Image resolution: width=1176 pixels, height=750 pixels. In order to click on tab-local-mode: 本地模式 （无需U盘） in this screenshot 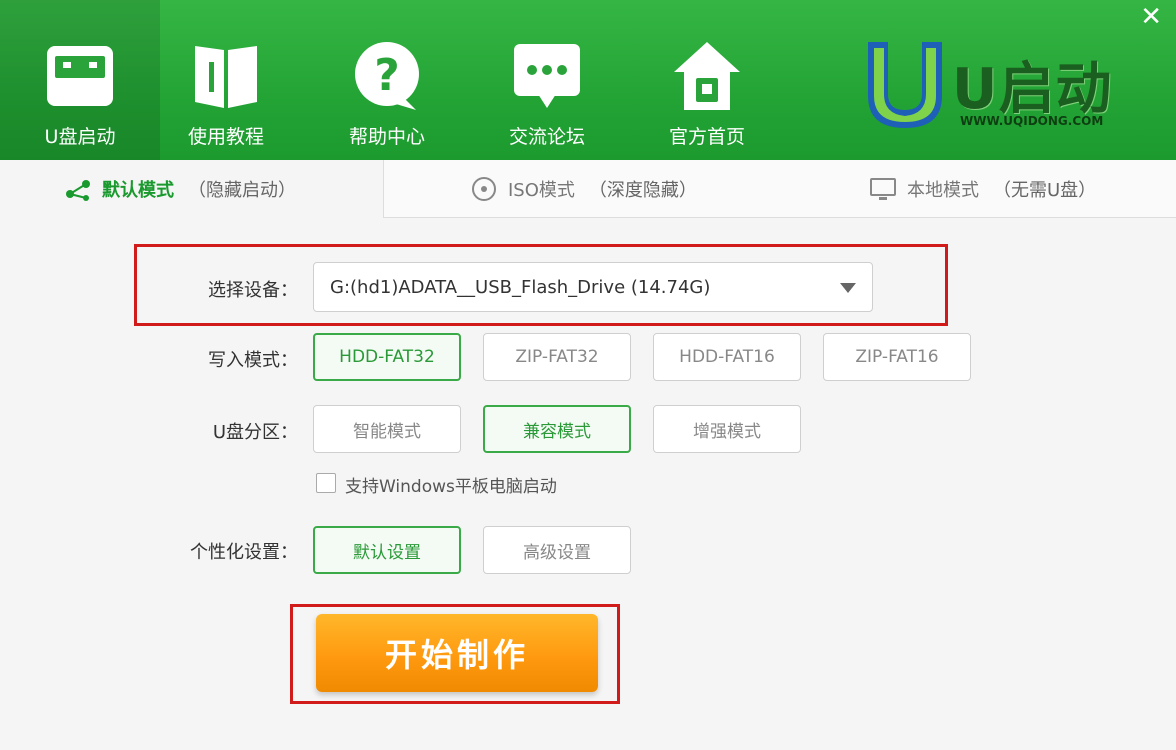, I will do `click(979, 189)`.